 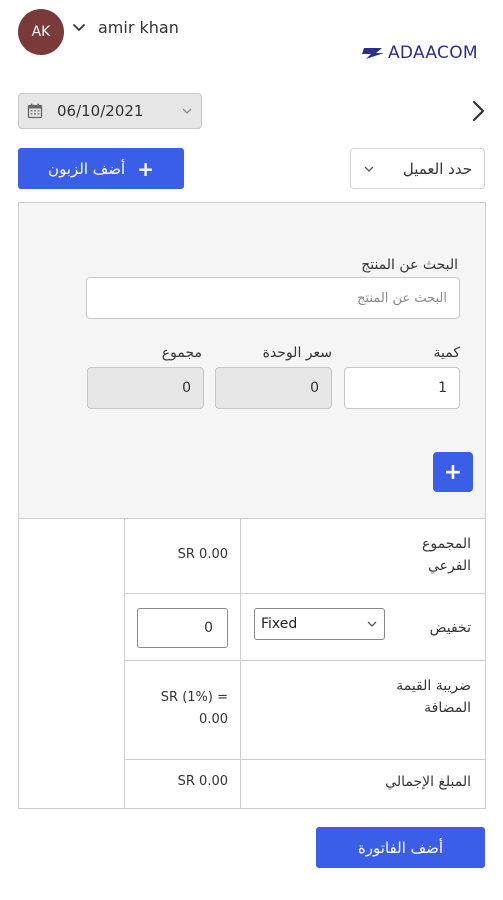 What do you see at coordinates (428, 782) in the screenshot?
I see `grand-total-label: المبلغ الإجمالي` at bounding box center [428, 782].